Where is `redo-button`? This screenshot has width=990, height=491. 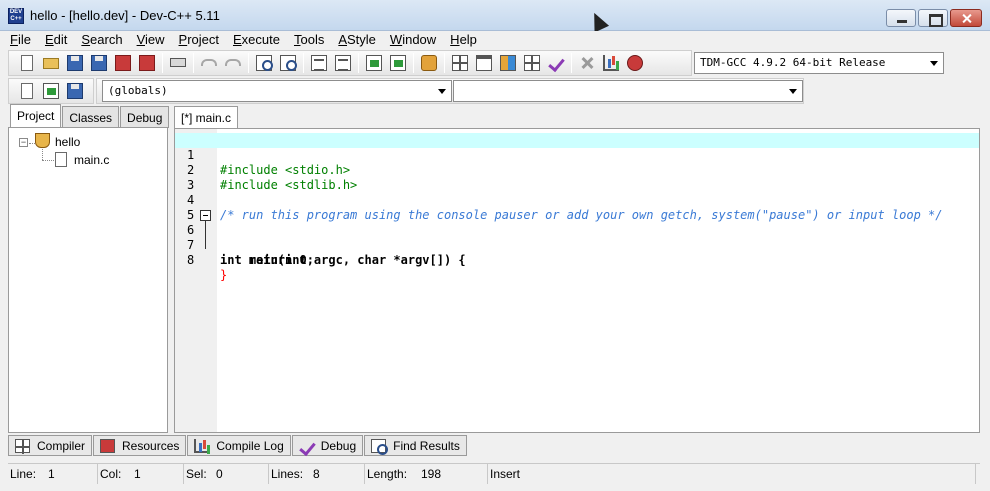 redo-button is located at coordinates (233, 63).